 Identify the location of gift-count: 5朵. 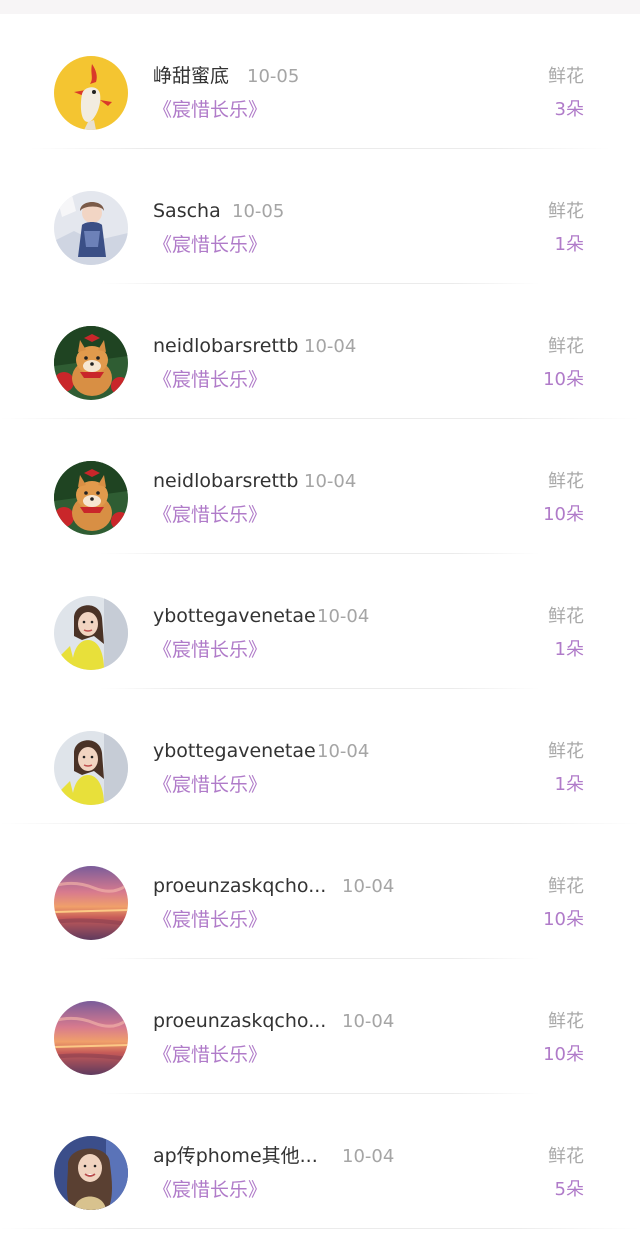
(569, 1189).